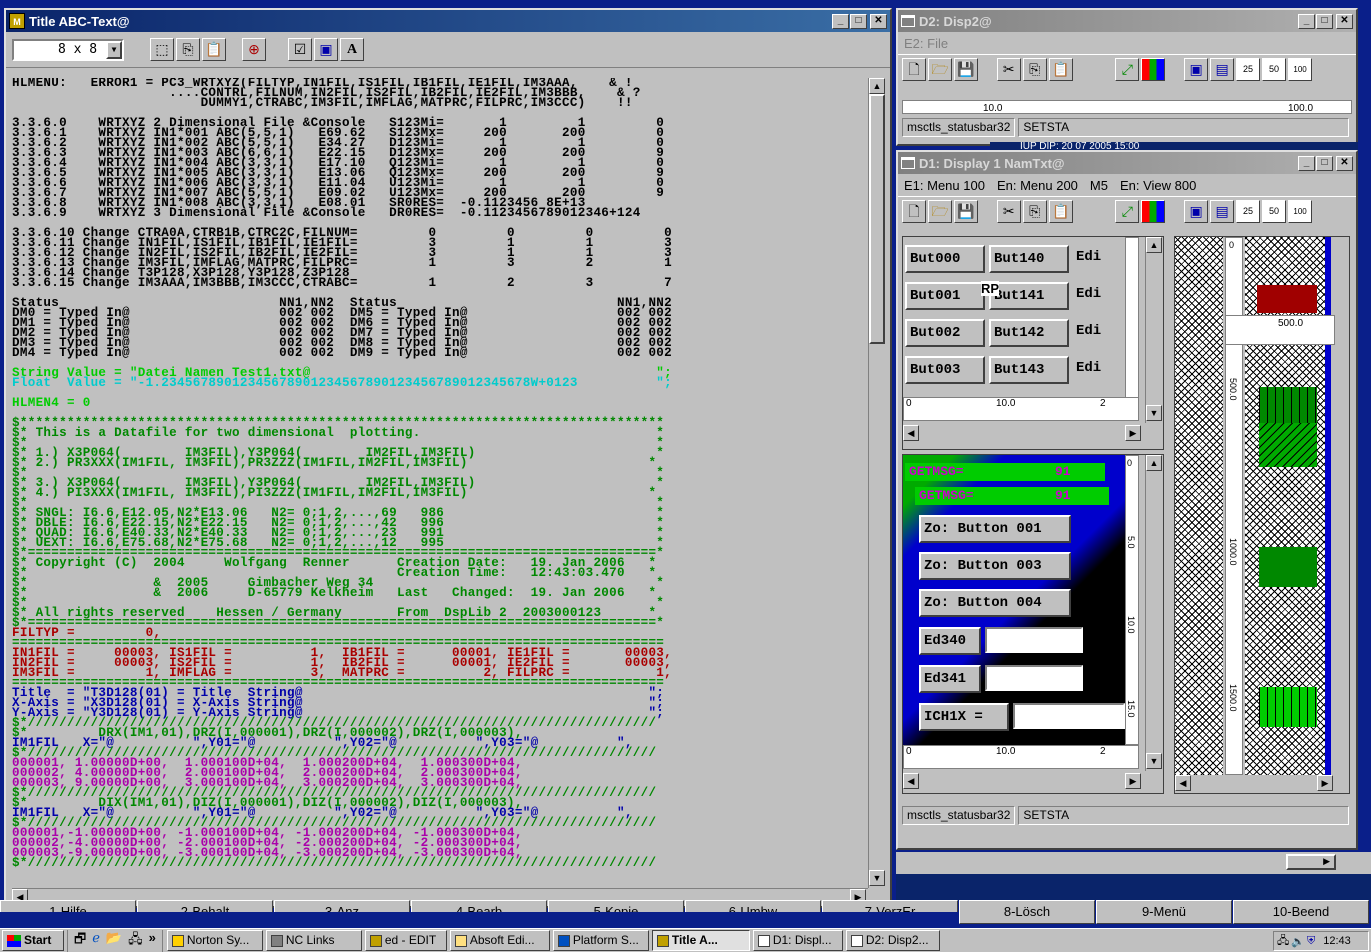 This screenshot has width=1371, height=952. I want to click on maximize-button: □, so click(858, 21).